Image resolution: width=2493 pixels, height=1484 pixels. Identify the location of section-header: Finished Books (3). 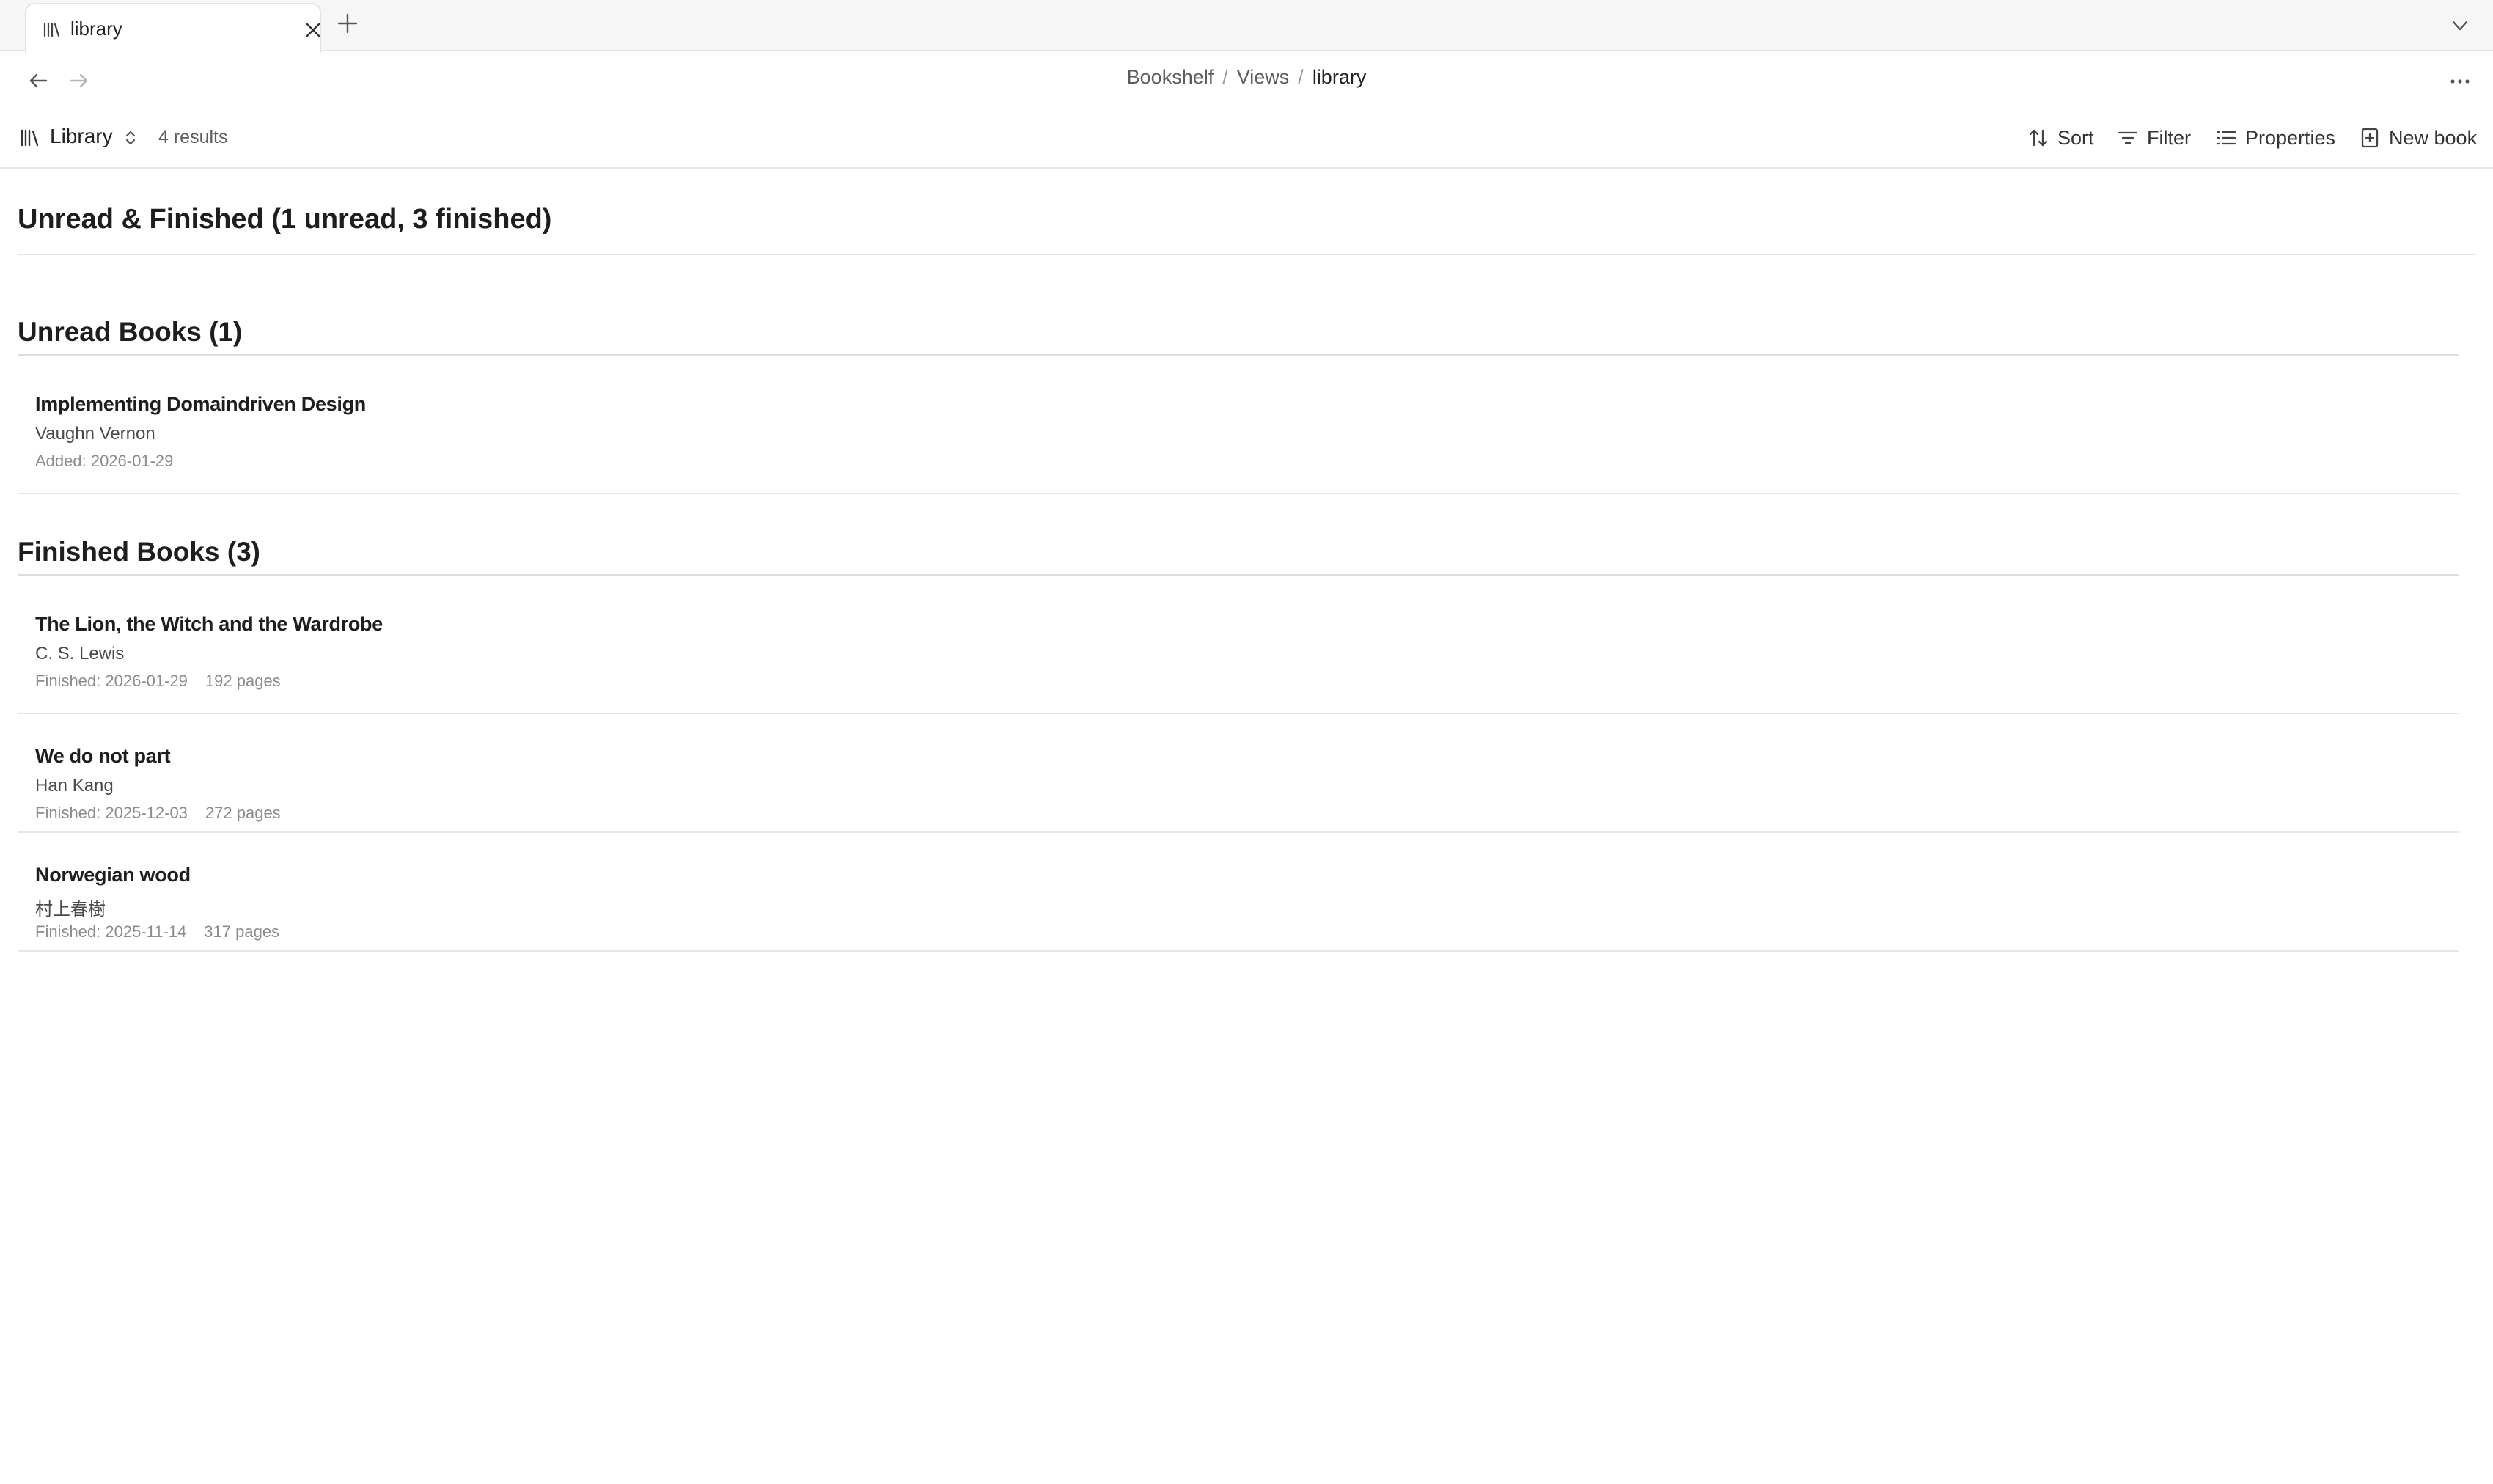
(1239, 551).